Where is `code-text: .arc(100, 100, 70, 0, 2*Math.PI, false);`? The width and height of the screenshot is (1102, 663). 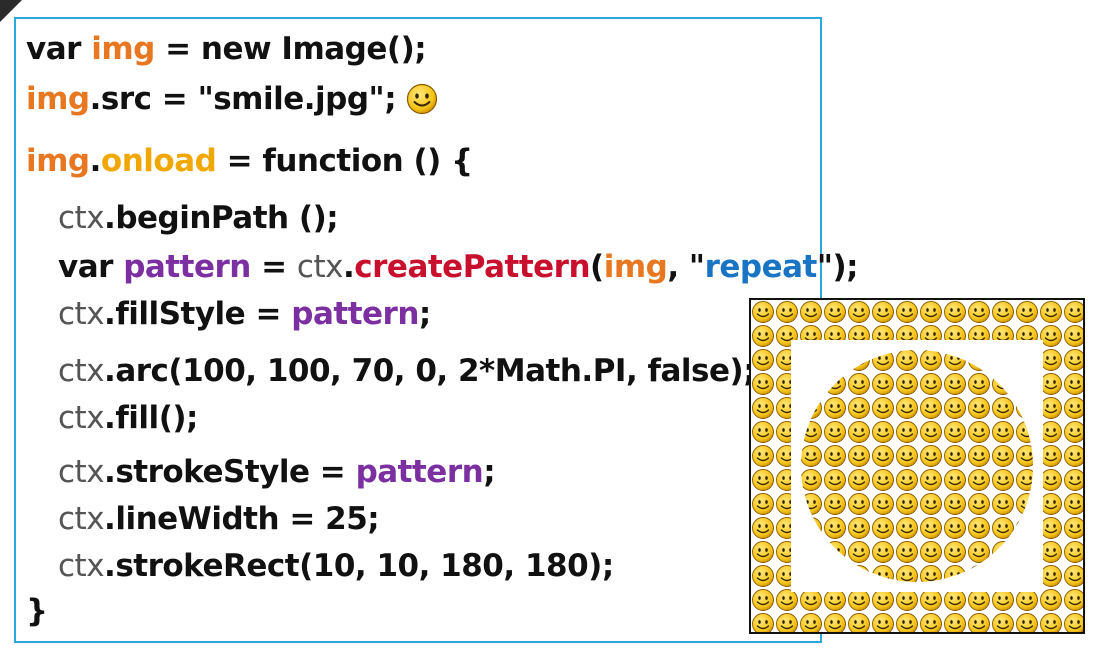
code-text: .arc(100, 100, 70, 0, 2*Math.PI, false); is located at coordinates (430, 371).